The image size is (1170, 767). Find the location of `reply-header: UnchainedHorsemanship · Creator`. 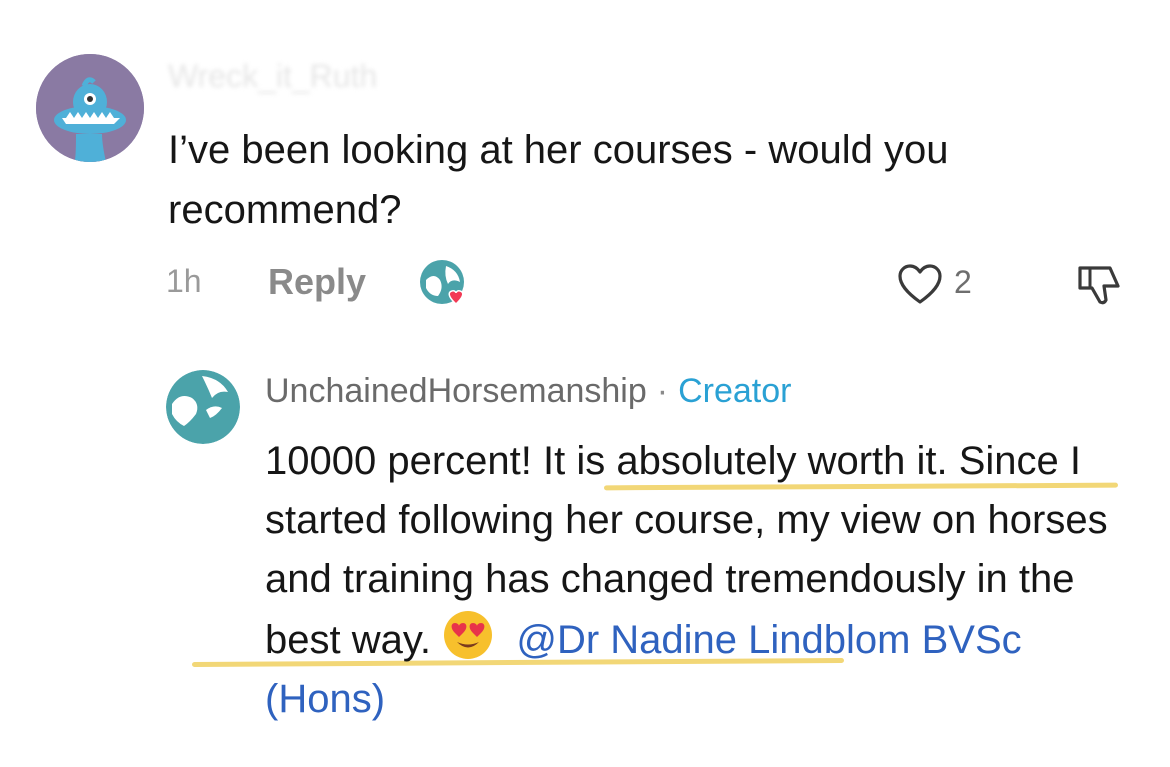

reply-header: UnchainedHorsemanship · Creator is located at coordinates (528, 391).